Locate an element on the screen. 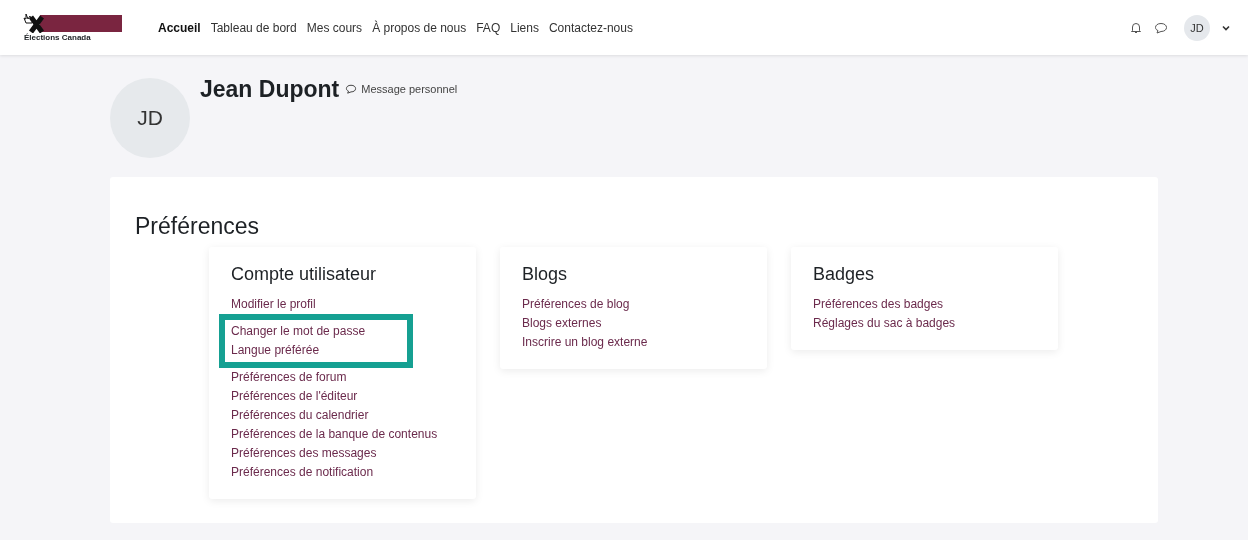 This screenshot has height=540, width=1248. card-heading: Badges is located at coordinates (844, 274).